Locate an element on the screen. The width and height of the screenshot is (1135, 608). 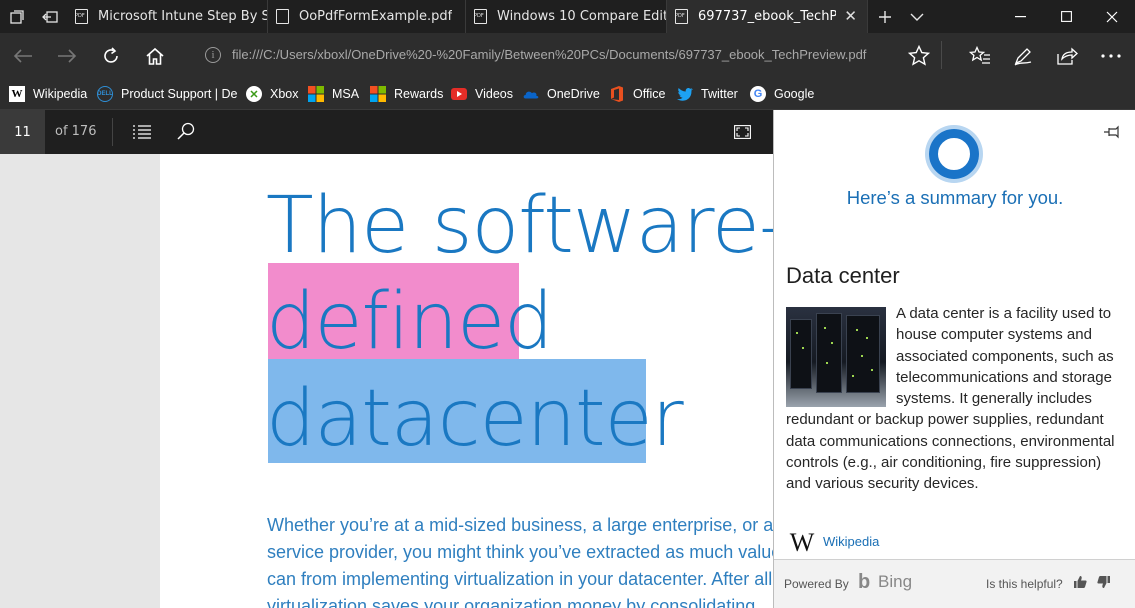
favorite-label: Office is located at coordinates (649, 94).